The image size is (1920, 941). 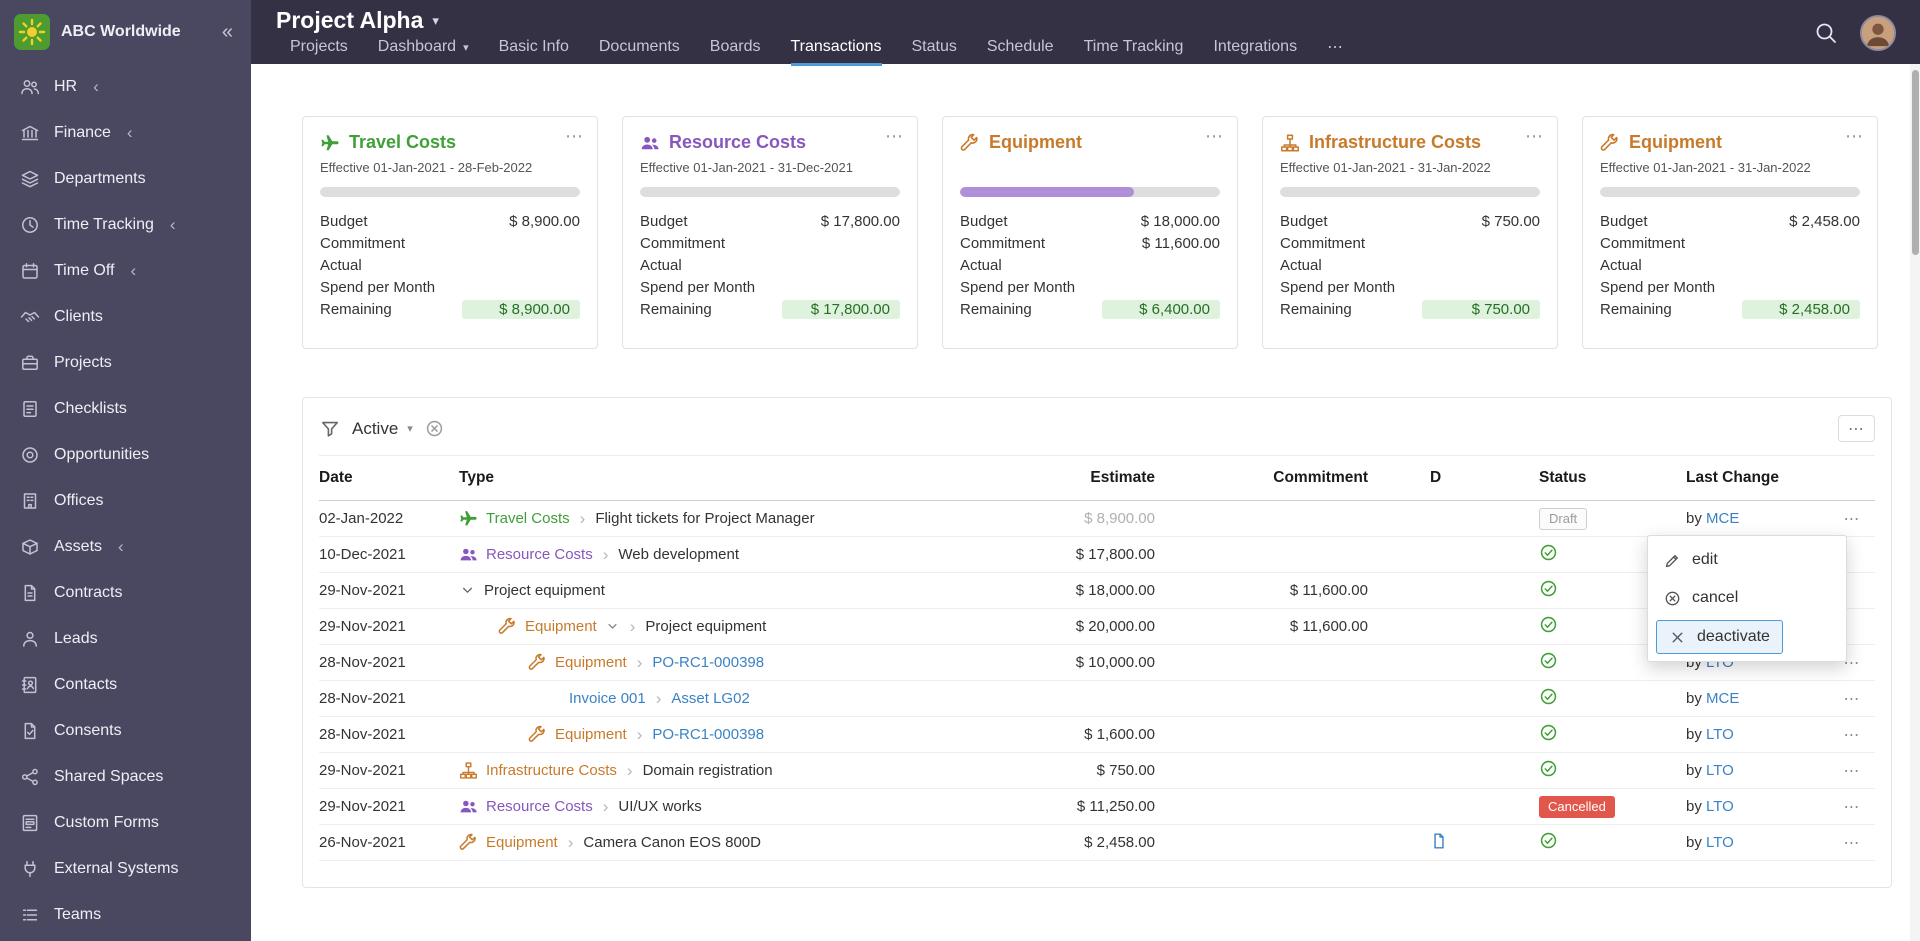 I want to click on sidebar-item-opportunities: Opportunities, so click(x=125, y=455).